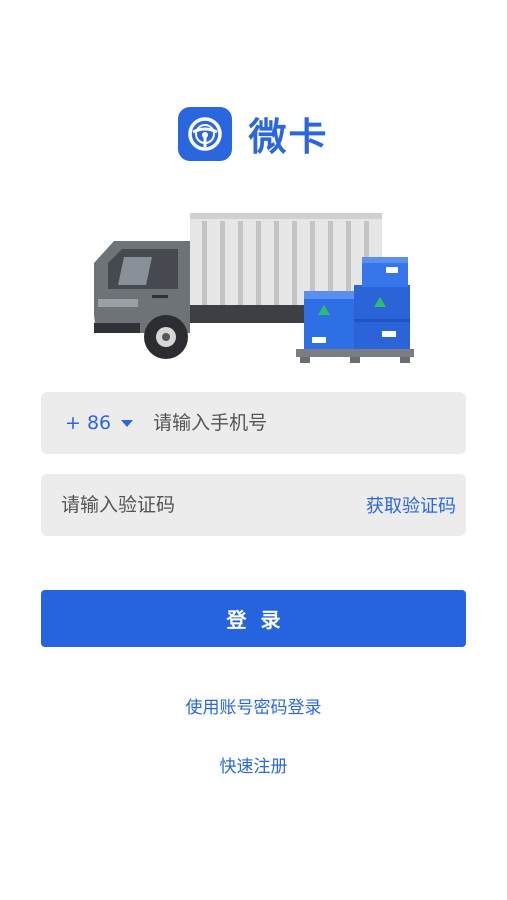 The image size is (507, 900). Describe the element at coordinates (205, 133) in the screenshot. I see `steering-wheel-icon` at that location.